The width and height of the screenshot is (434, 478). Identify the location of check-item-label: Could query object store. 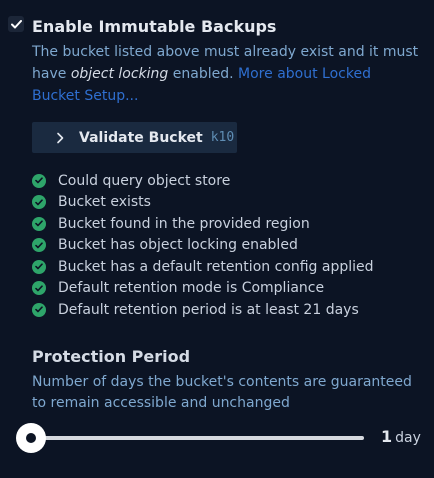
(144, 180).